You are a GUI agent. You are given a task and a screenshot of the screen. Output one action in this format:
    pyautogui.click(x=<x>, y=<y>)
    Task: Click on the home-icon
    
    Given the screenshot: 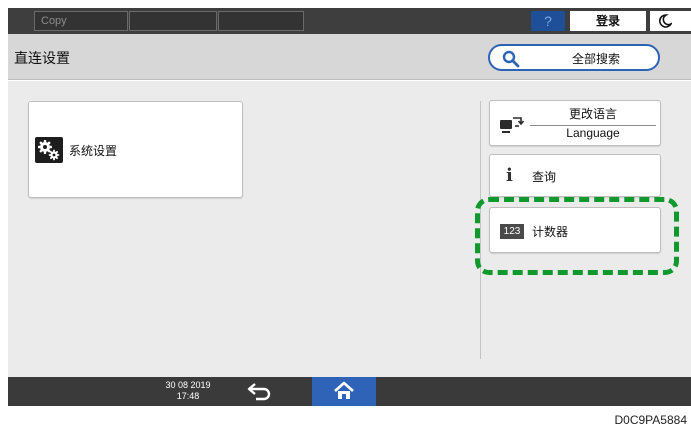 What is the action you would take?
    pyautogui.click(x=344, y=390)
    